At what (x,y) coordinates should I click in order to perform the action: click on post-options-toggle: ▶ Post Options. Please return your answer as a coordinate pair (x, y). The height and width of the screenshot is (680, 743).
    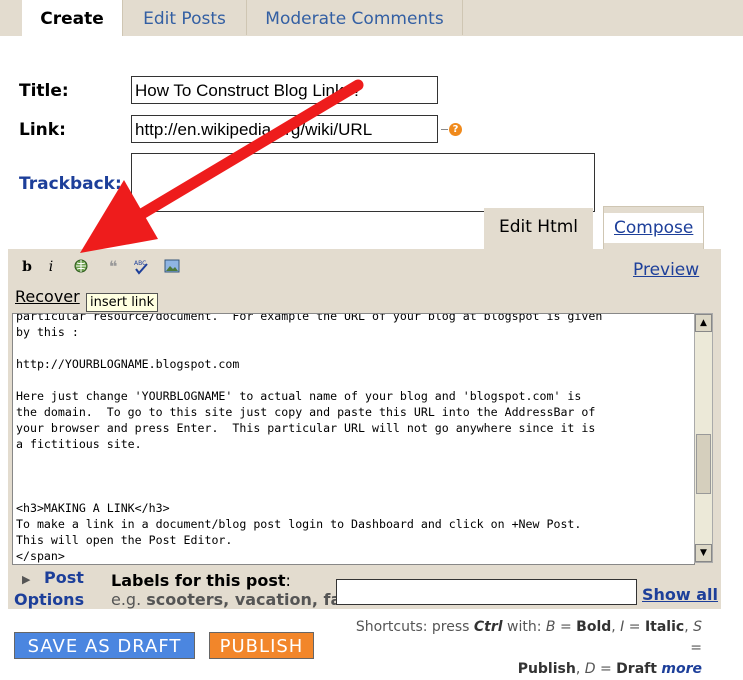
    Looking at the image, I should click on (49, 589).